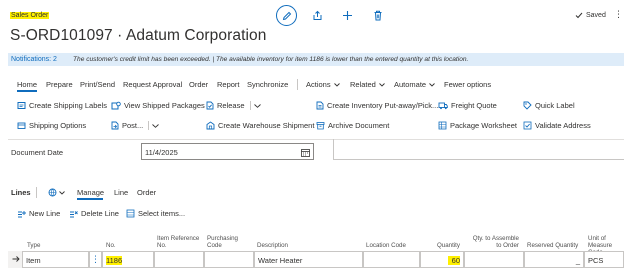  What do you see at coordinates (347, 16) in the screenshot?
I see `new-button` at bounding box center [347, 16].